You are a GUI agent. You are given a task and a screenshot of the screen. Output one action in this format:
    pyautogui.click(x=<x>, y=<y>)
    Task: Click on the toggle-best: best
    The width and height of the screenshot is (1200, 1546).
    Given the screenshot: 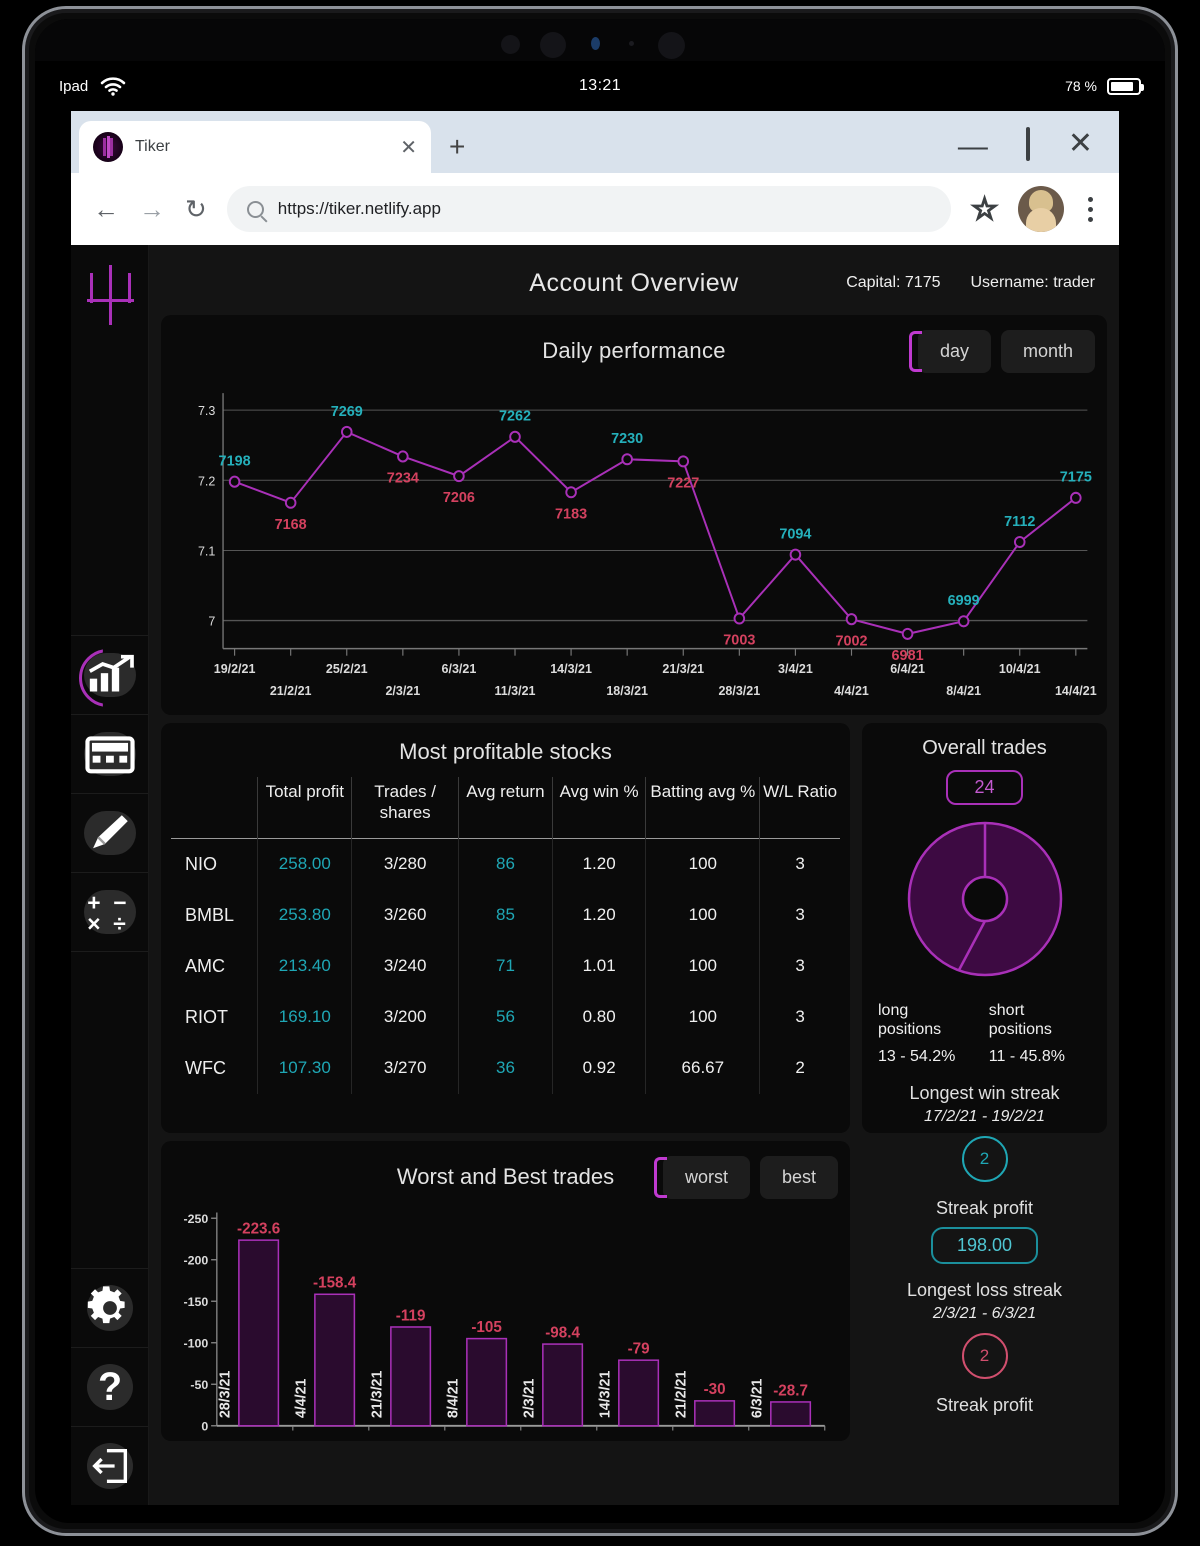 What is the action you would take?
    pyautogui.click(x=798, y=1177)
    